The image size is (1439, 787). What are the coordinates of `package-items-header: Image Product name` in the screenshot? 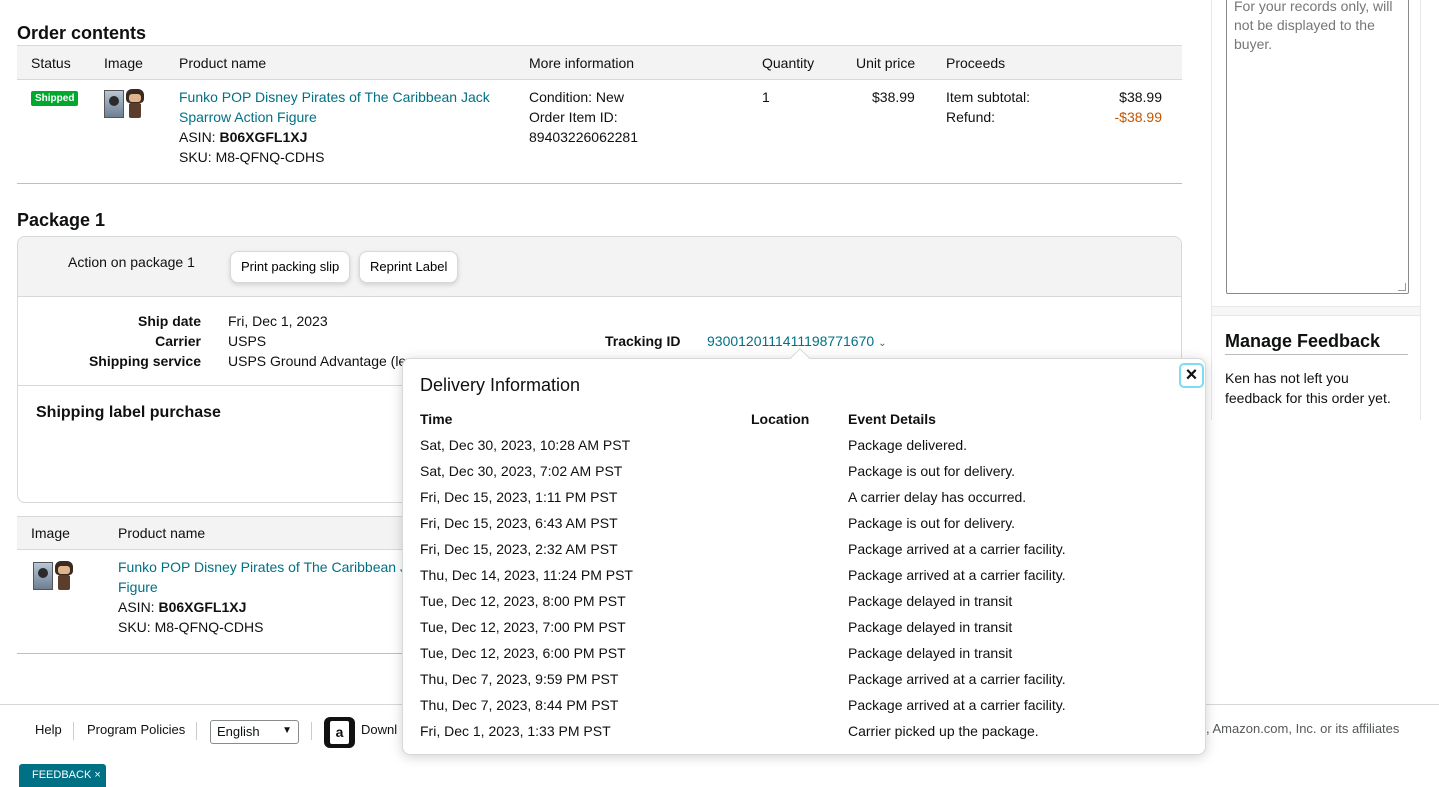 It's located at (217, 533).